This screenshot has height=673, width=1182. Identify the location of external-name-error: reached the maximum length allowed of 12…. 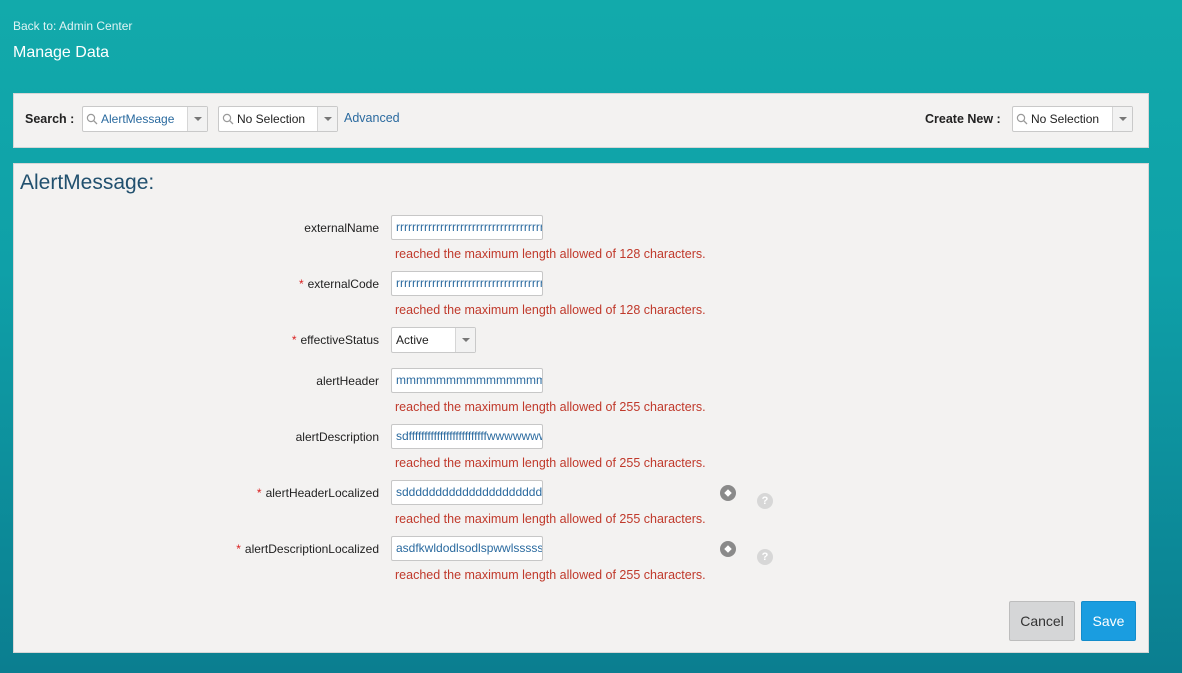
(550, 254).